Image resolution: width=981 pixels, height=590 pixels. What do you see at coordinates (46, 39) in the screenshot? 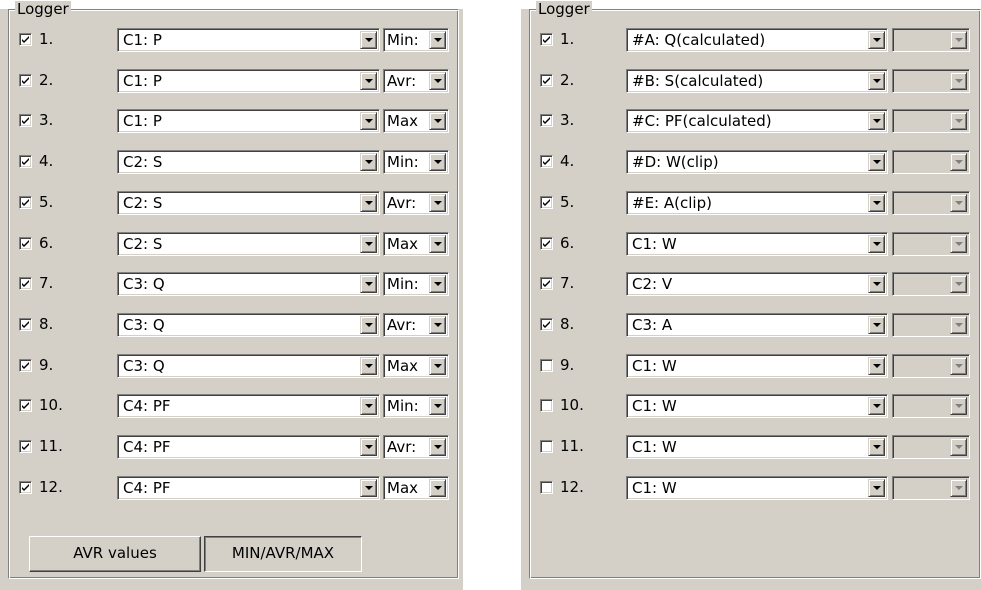
I see `row-number: 1.` at bounding box center [46, 39].